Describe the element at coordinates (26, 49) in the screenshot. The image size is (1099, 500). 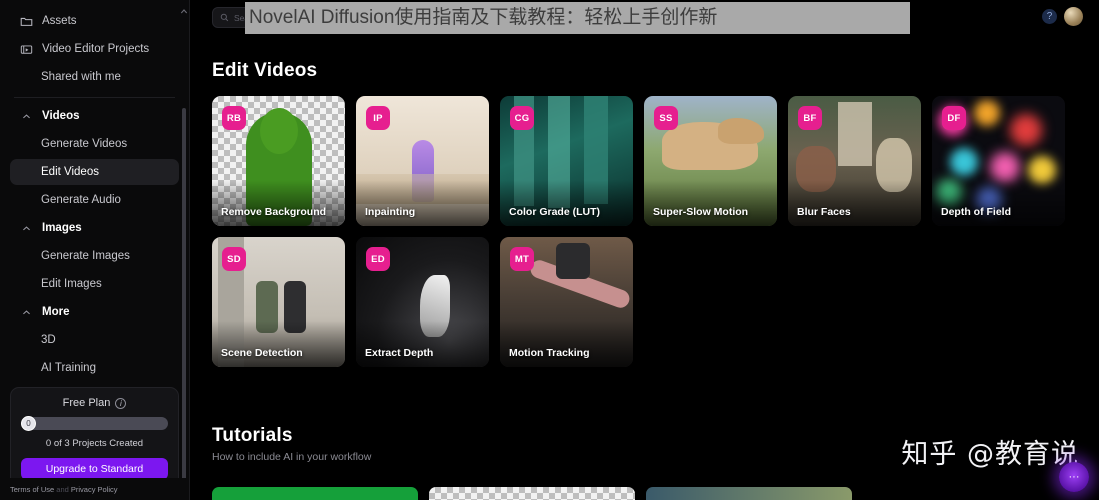
I see `film-icon` at that location.